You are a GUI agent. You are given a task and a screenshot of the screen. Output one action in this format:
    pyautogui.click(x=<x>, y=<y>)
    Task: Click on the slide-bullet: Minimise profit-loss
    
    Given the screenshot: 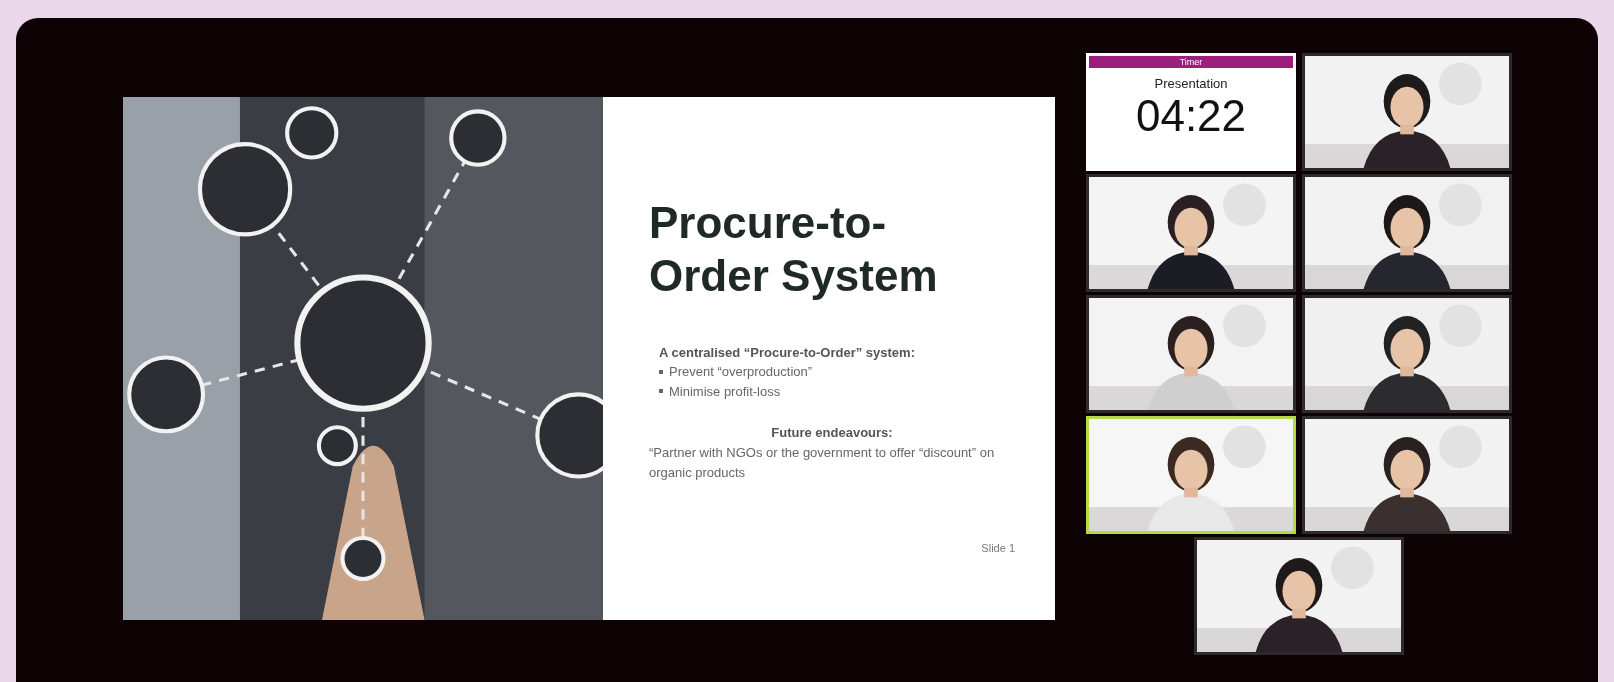 What is the action you would take?
    pyautogui.click(x=725, y=391)
    